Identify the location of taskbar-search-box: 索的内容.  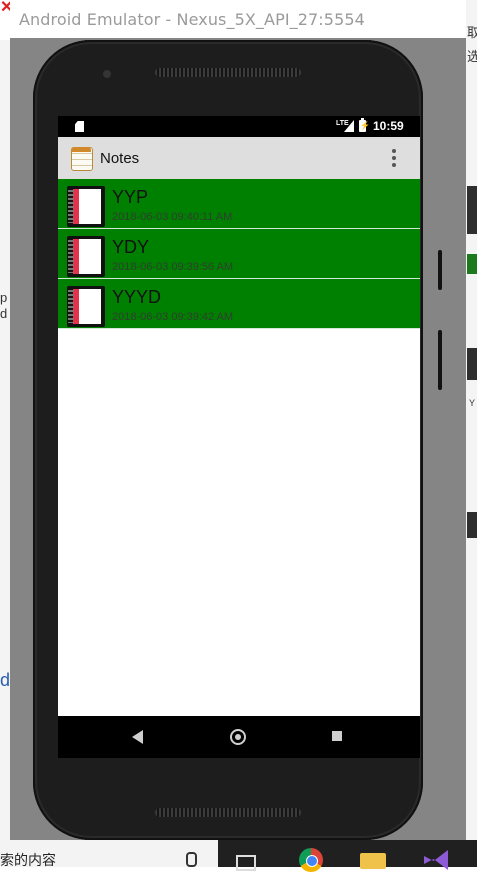
(109, 854).